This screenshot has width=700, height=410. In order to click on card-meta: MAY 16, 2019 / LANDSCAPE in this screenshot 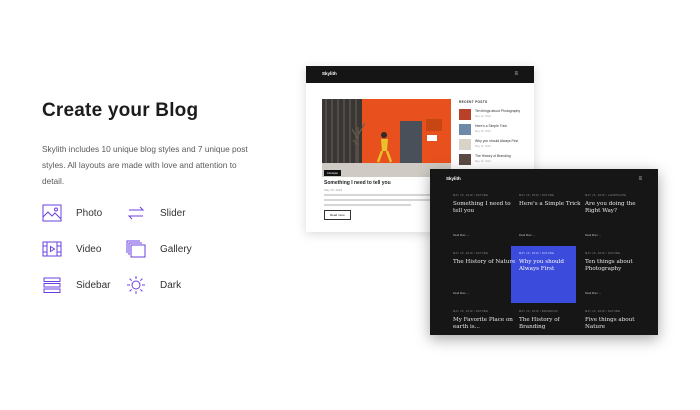, I will do `click(606, 195)`.